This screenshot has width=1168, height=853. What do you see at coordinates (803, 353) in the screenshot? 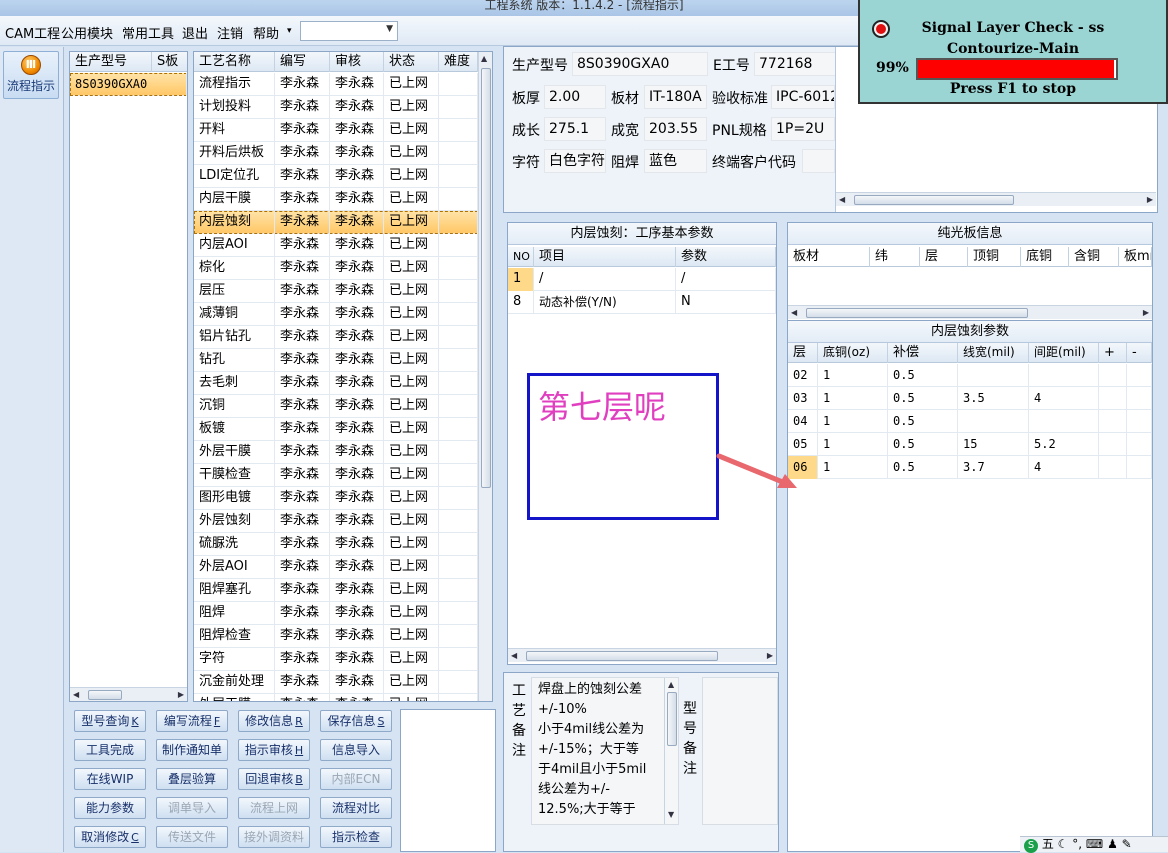
I see `col-etch-layer: 层` at bounding box center [803, 353].